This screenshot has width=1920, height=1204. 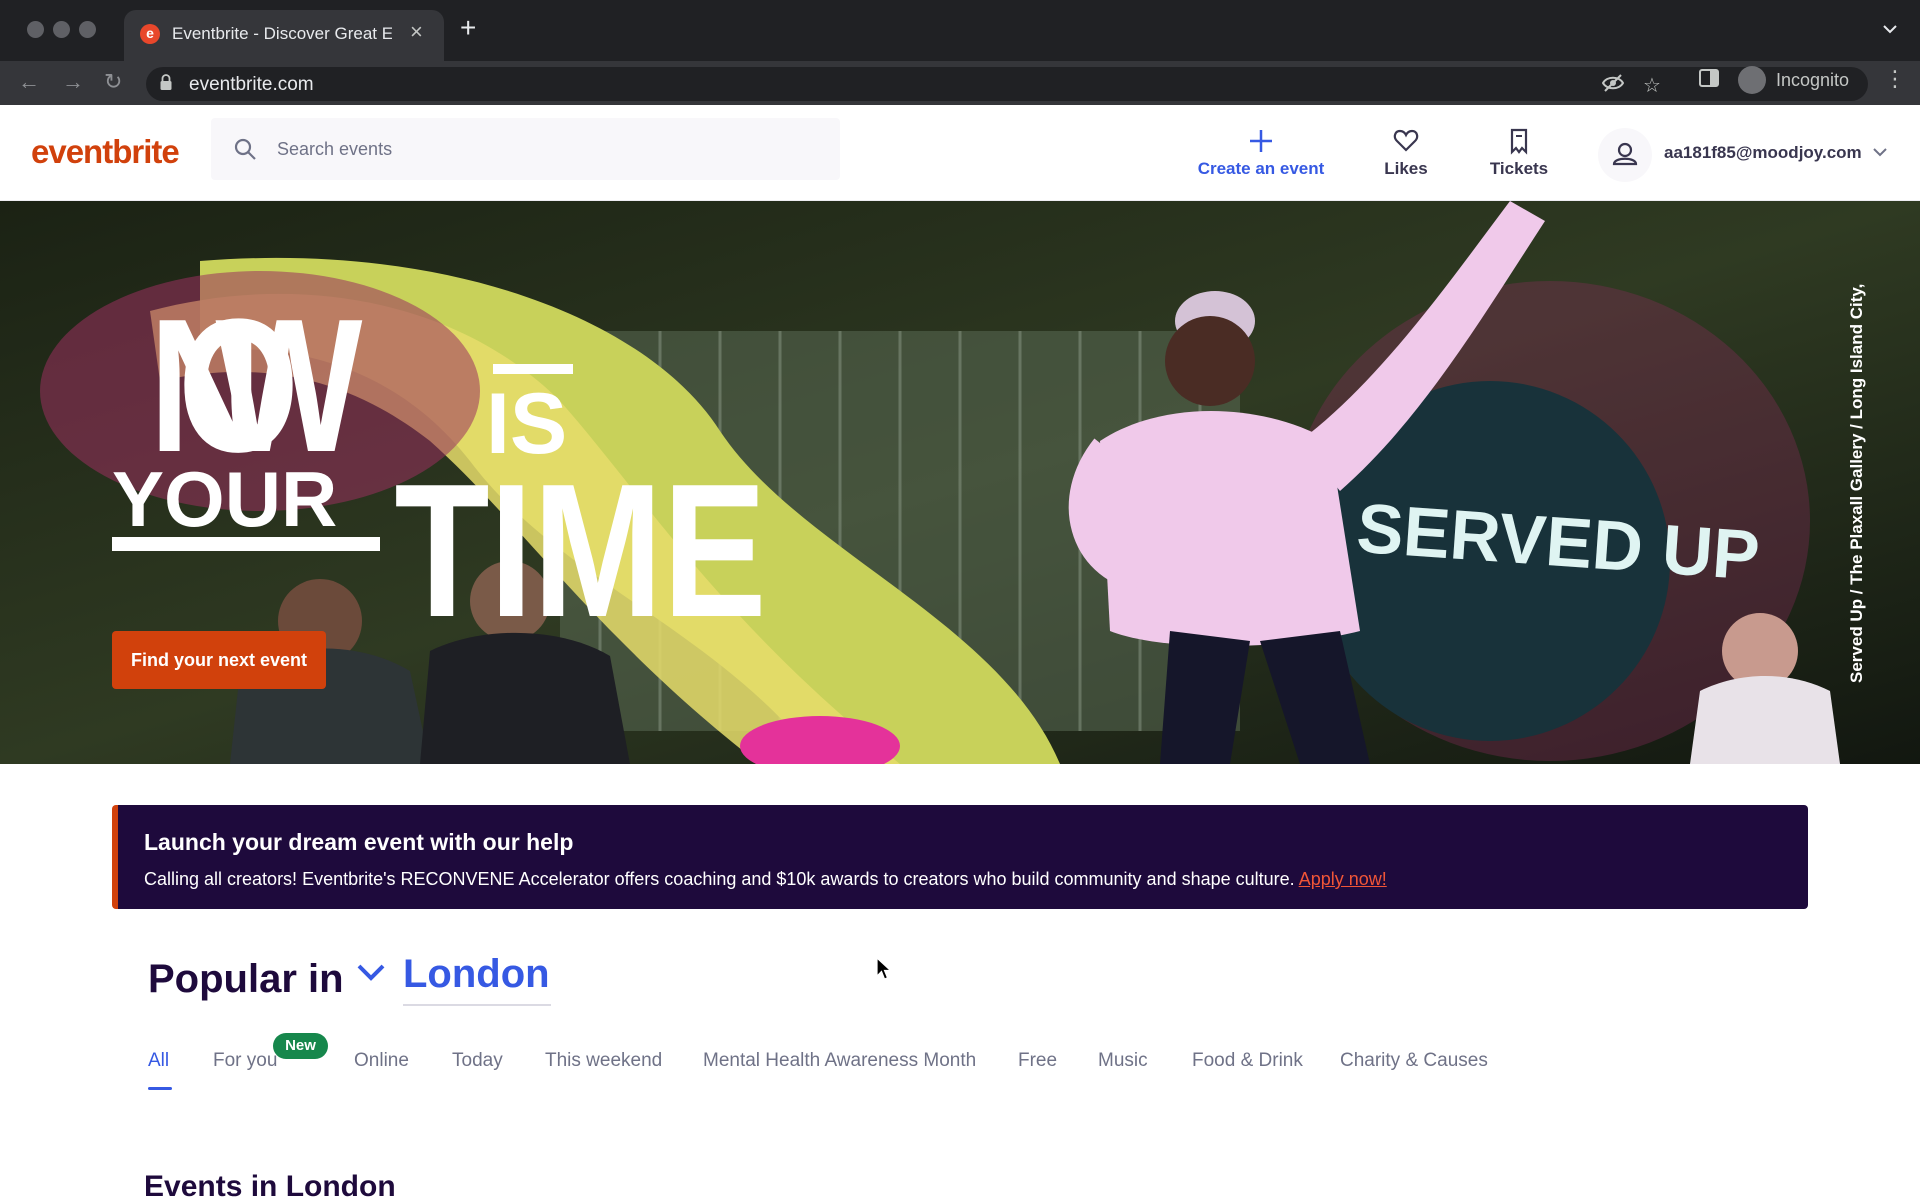 What do you see at coordinates (245, 149) in the screenshot?
I see `search-icon` at bounding box center [245, 149].